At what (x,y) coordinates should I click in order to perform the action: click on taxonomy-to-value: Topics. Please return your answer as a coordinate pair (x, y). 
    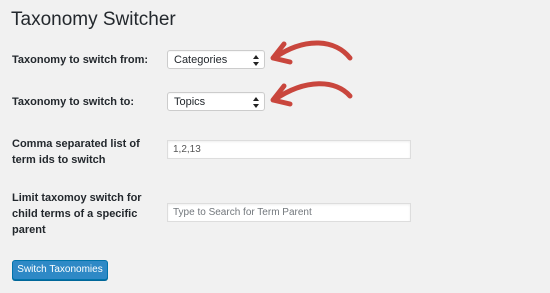
    Looking at the image, I should click on (190, 102).